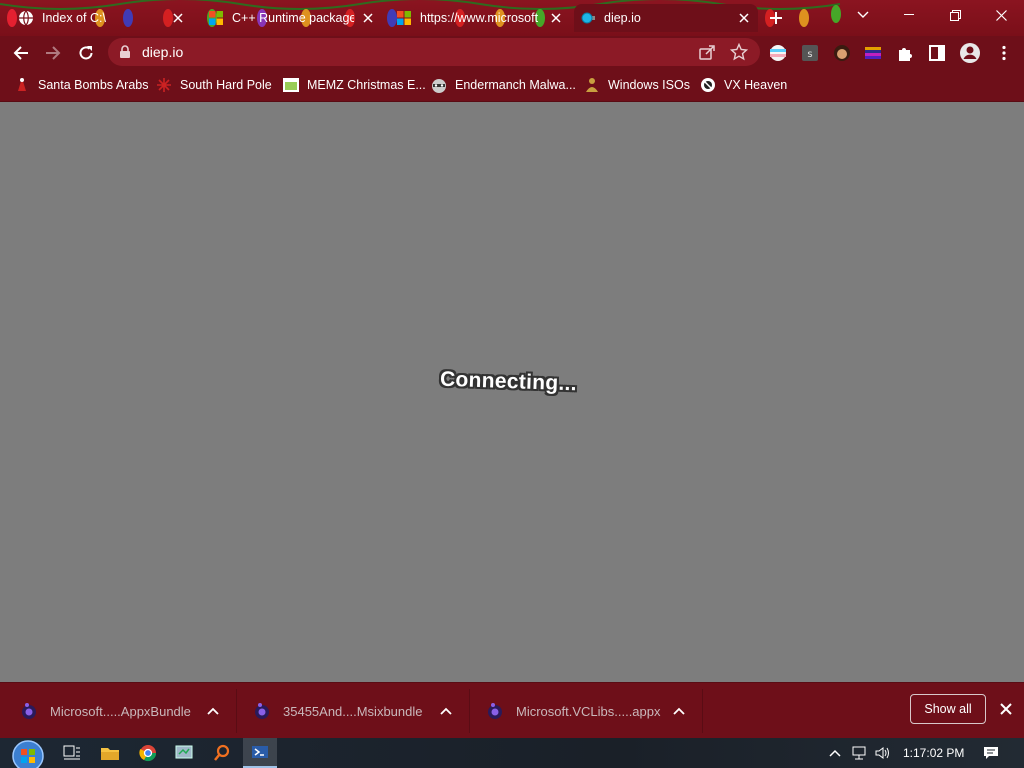  I want to click on download-item: 35455And....Msixbundle, so click(358, 711).